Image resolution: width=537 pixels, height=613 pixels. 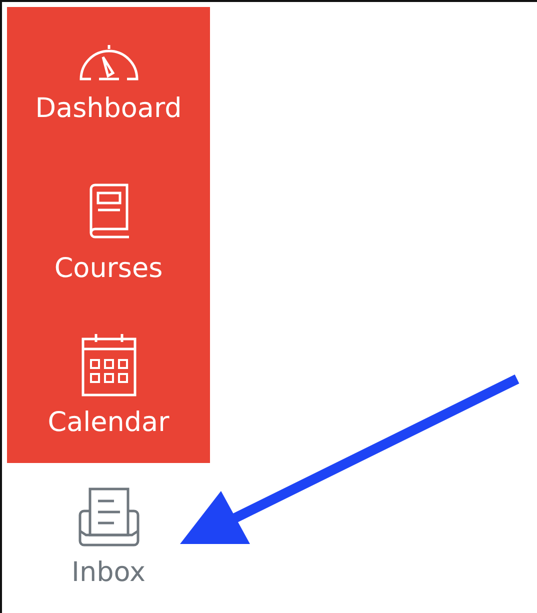 I want to click on nav-item: Dashboard, so click(x=108, y=83).